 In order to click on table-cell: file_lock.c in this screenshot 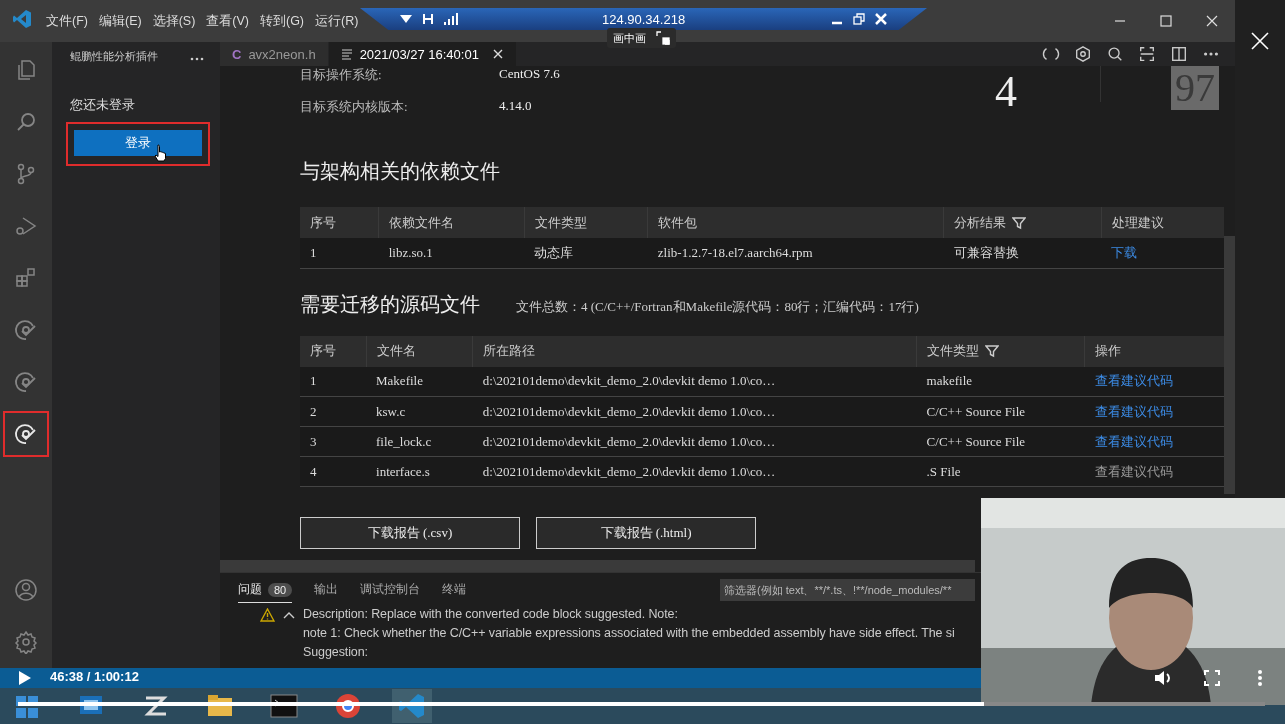, I will do `click(419, 441)`.